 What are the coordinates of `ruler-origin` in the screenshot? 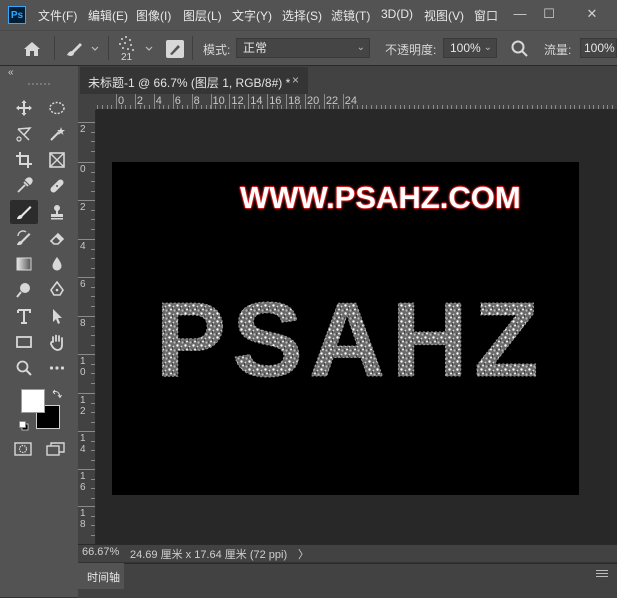 It's located at (87, 102).